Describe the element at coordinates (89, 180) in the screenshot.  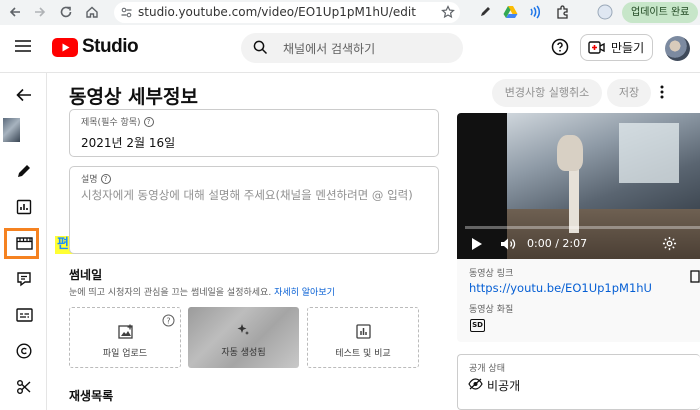
I see `description-field-label: 설명` at that location.